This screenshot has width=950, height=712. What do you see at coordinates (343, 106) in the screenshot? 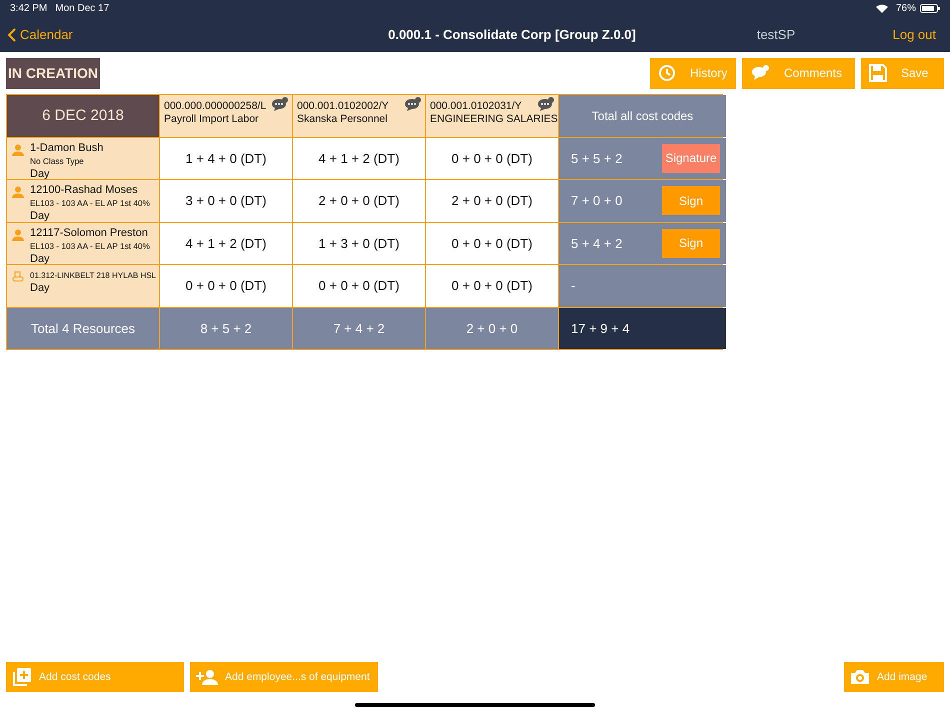
I see `cost-code: 000.001.0102002/Y` at bounding box center [343, 106].